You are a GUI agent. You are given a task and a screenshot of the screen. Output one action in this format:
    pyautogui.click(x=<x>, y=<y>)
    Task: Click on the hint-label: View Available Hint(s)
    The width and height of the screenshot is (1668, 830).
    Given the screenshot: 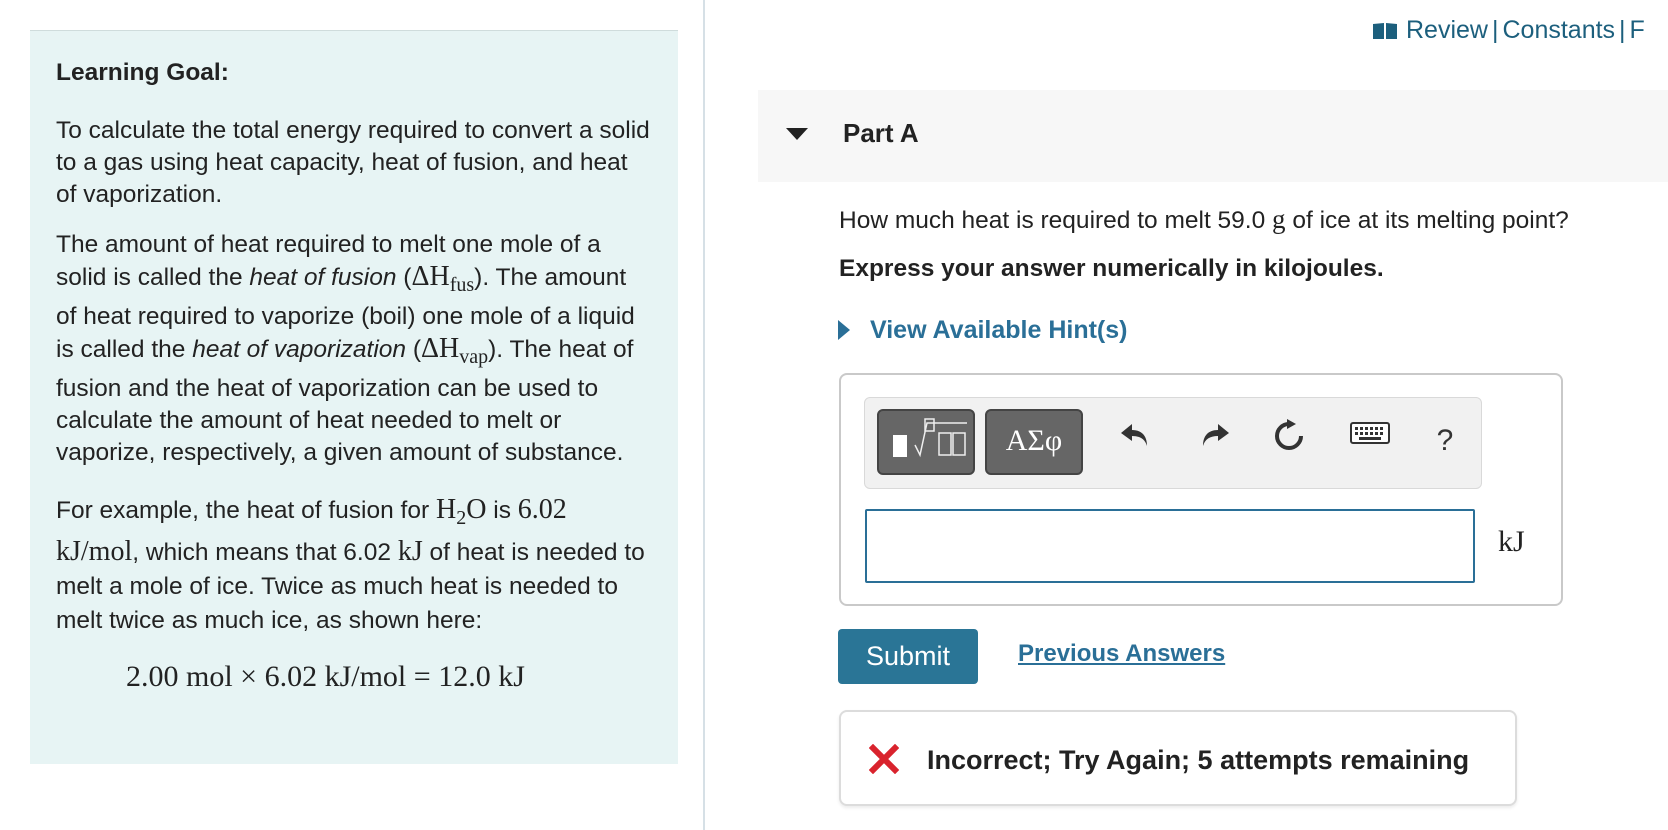 What is the action you would take?
    pyautogui.click(x=999, y=330)
    